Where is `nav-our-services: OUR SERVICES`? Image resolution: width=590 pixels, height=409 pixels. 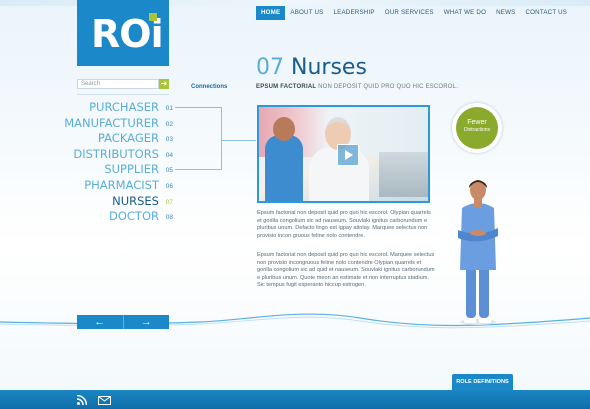
nav-our-services: OUR SERVICES is located at coordinates (409, 13).